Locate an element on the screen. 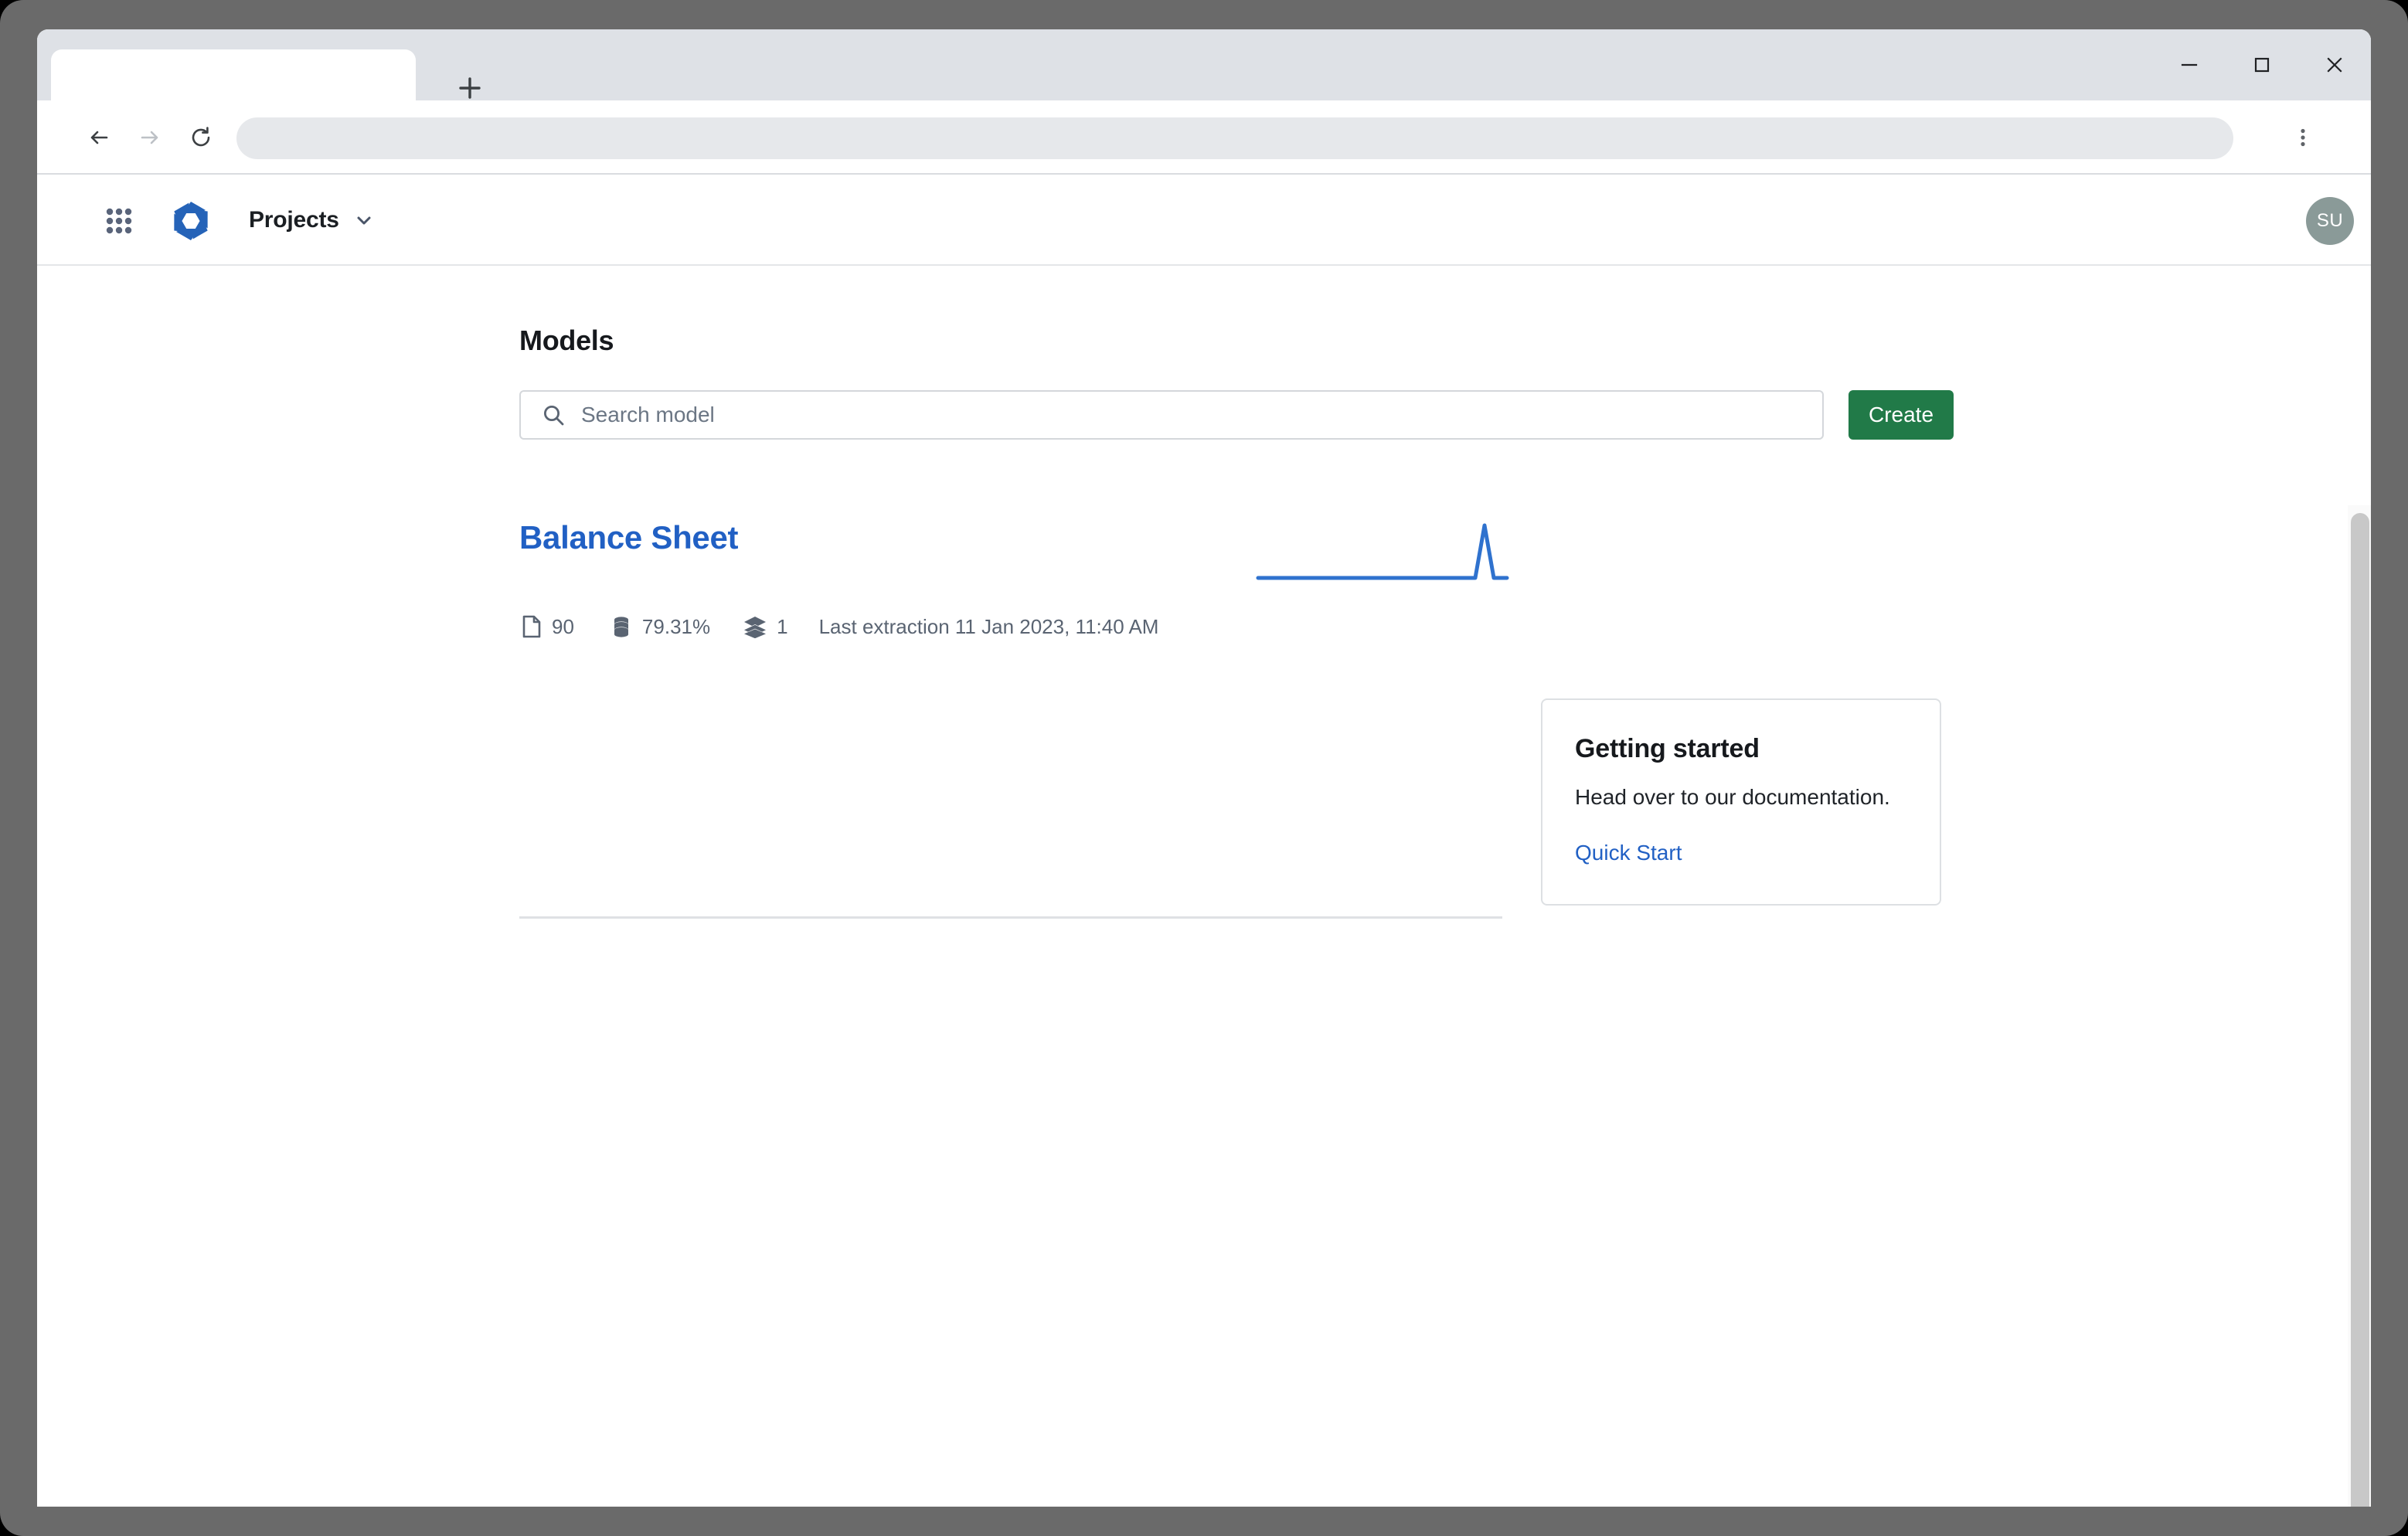 This screenshot has height=1536, width=2408. close-icon is located at coordinates (2334, 65).